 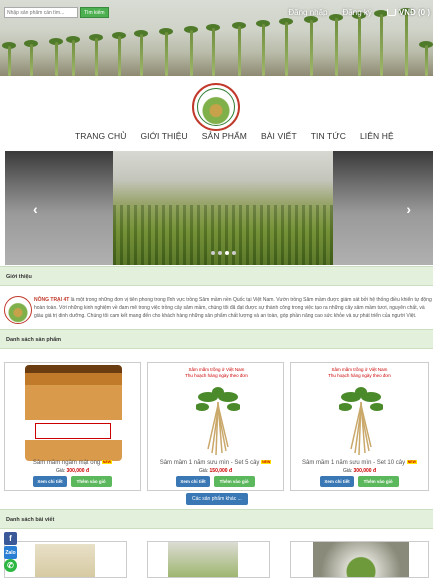 What do you see at coordinates (223, 208) in the screenshot?
I see `slider-image` at bounding box center [223, 208].